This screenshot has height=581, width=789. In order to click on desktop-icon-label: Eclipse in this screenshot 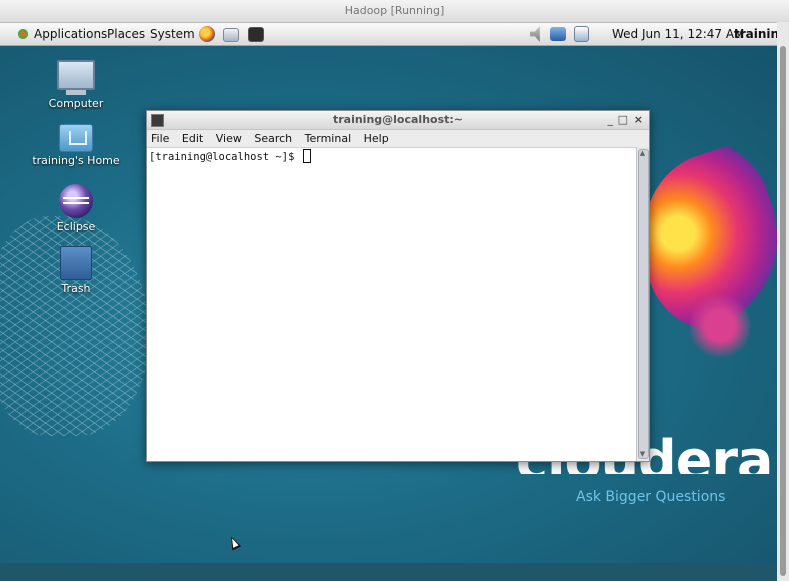, I will do `click(76, 226)`.